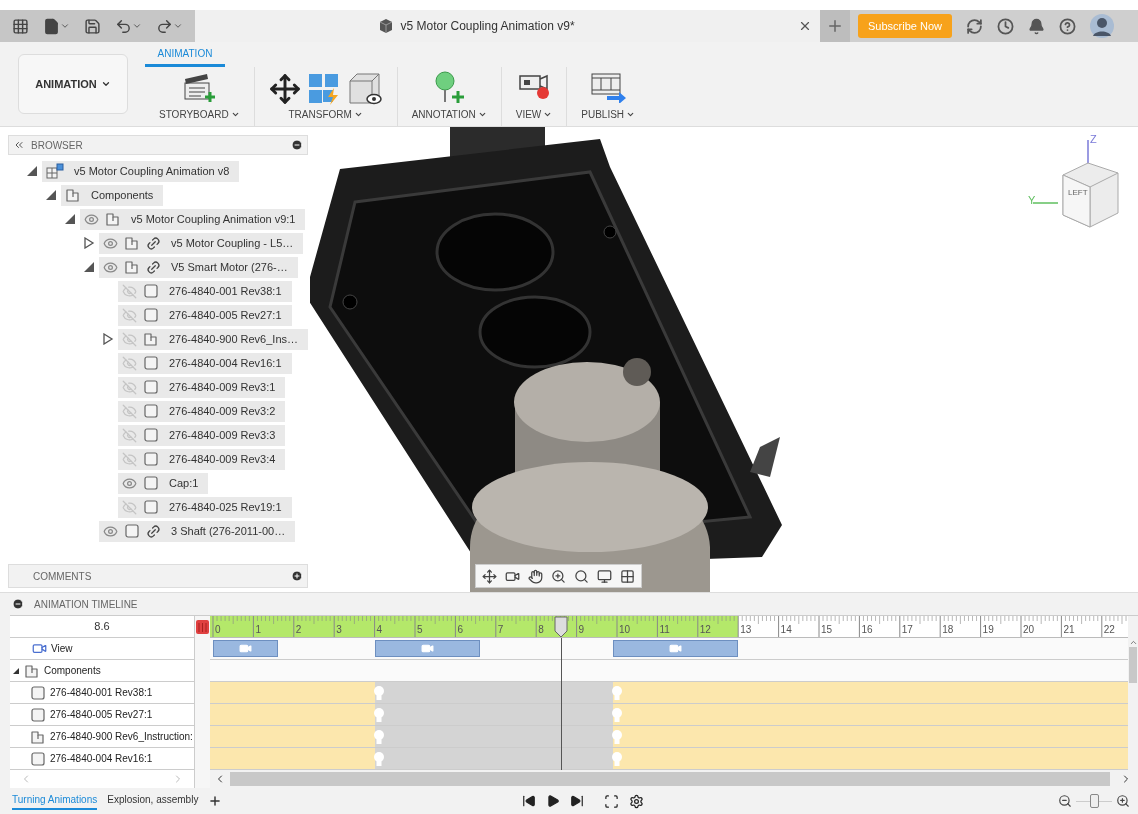 This screenshot has height=814, width=1138. Describe the element at coordinates (558, 576) in the screenshot. I see `zoom-icon` at that location.